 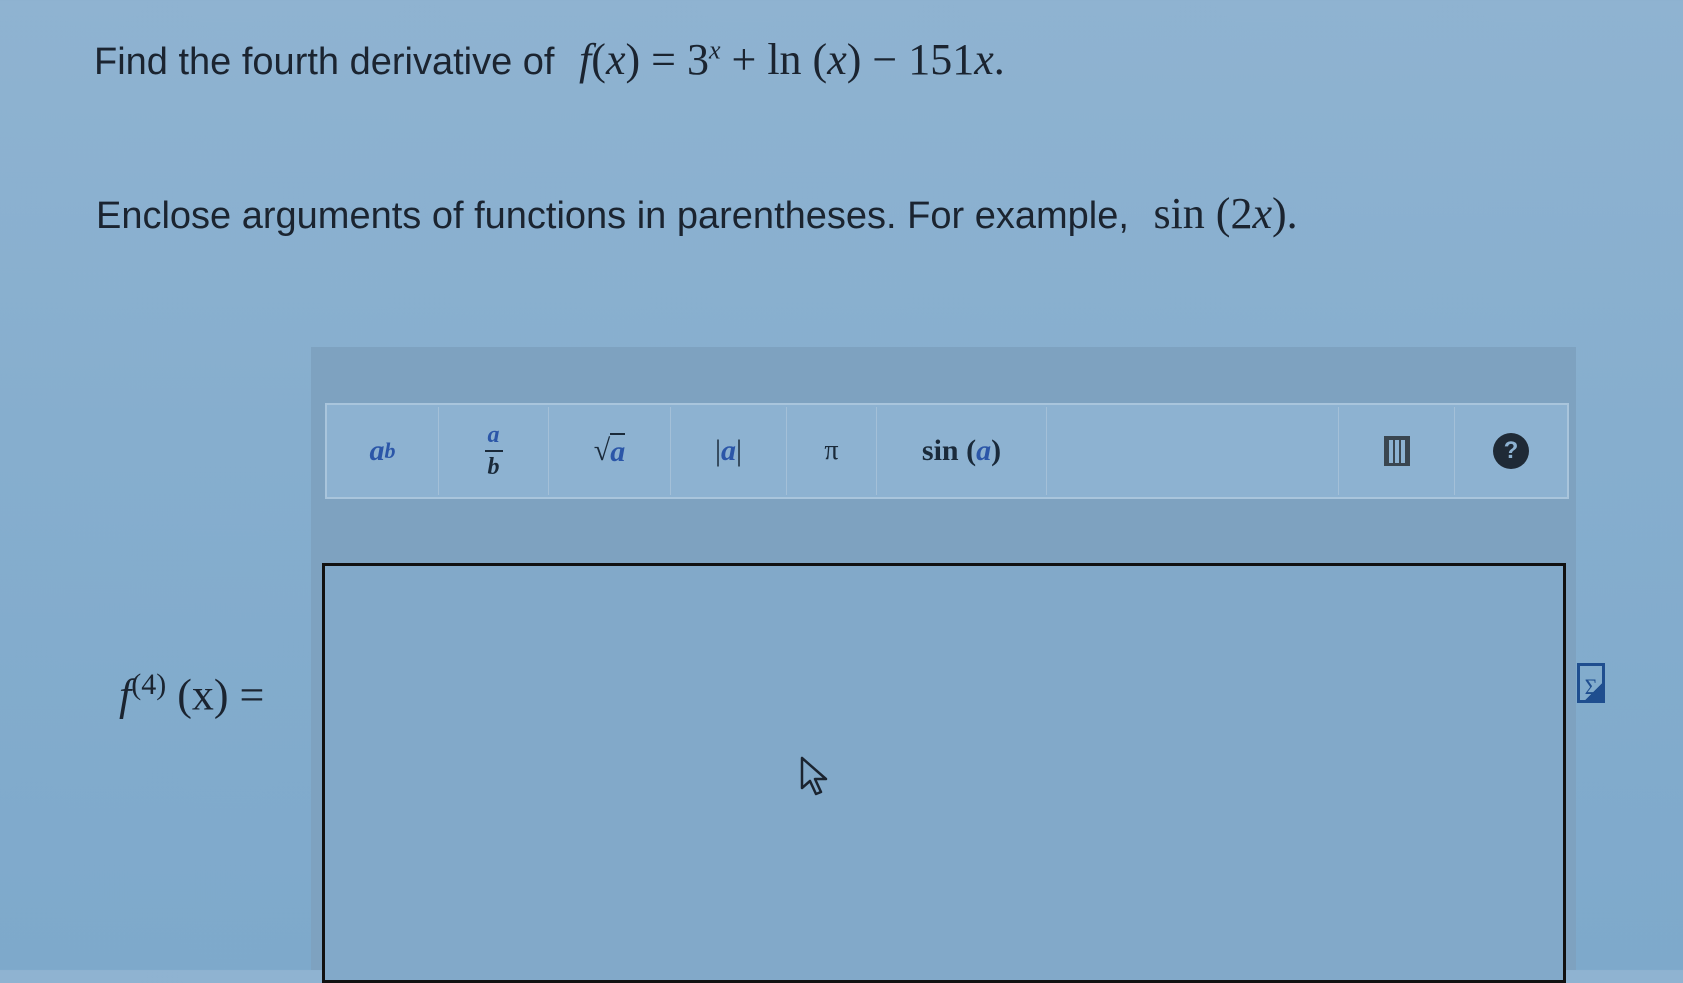 I want to click on abs-button: | a |, so click(x=729, y=451).